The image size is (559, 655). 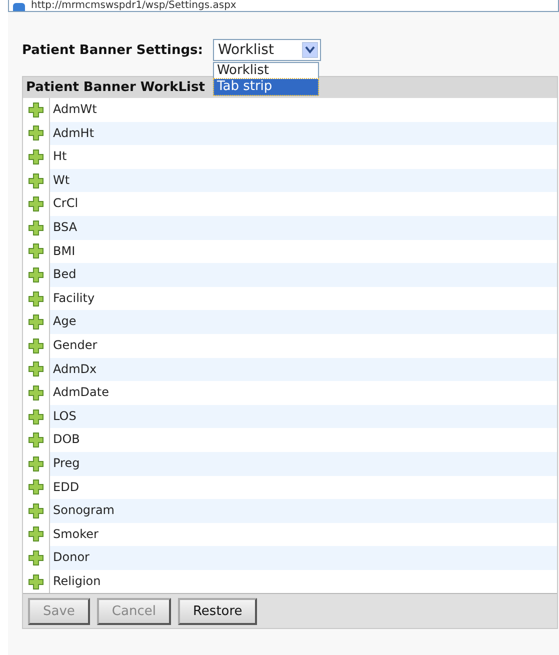 What do you see at coordinates (66, 463) in the screenshot?
I see `setting-name: Preg` at bounding box center [66, 463].